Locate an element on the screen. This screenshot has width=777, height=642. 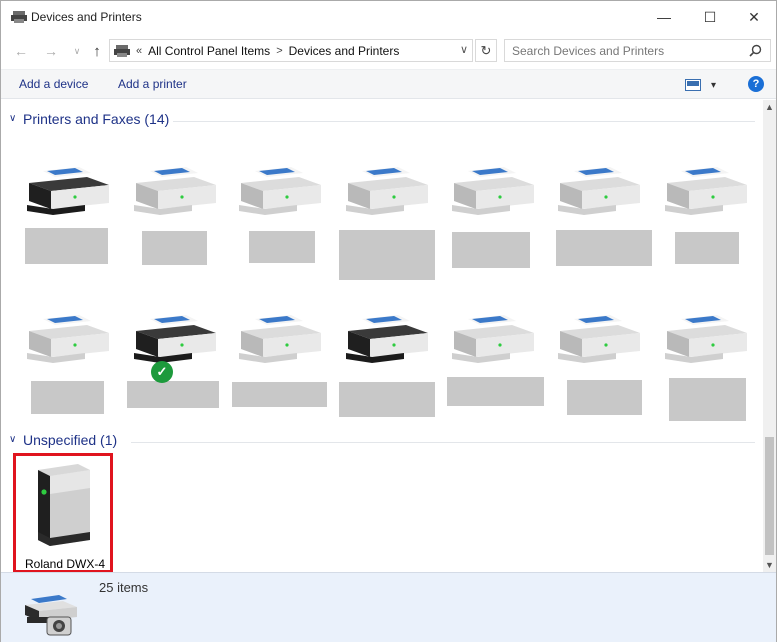
search-input is located at coordinates (625, 50).